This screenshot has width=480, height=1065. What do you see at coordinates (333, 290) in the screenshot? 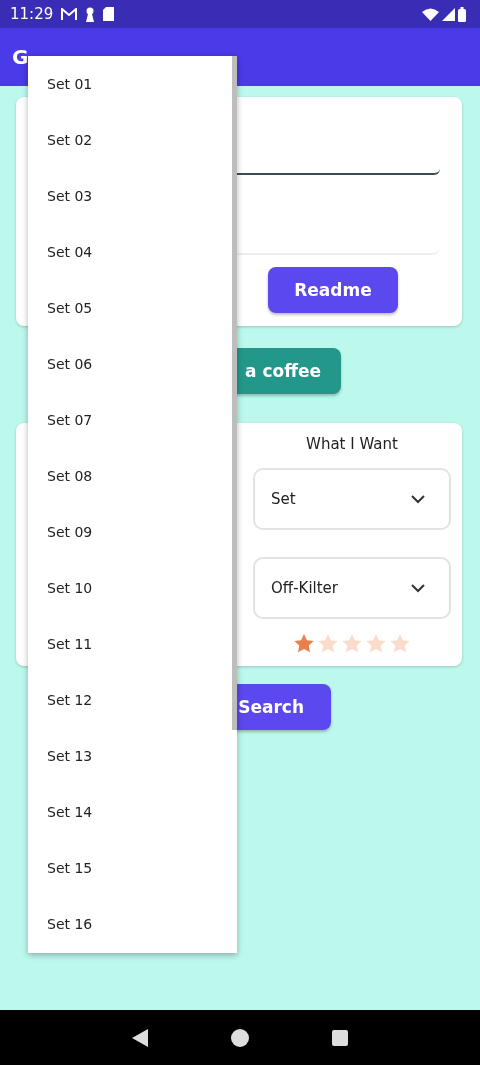
I see `readme-button: Readme` at bounding box center [333, 290].